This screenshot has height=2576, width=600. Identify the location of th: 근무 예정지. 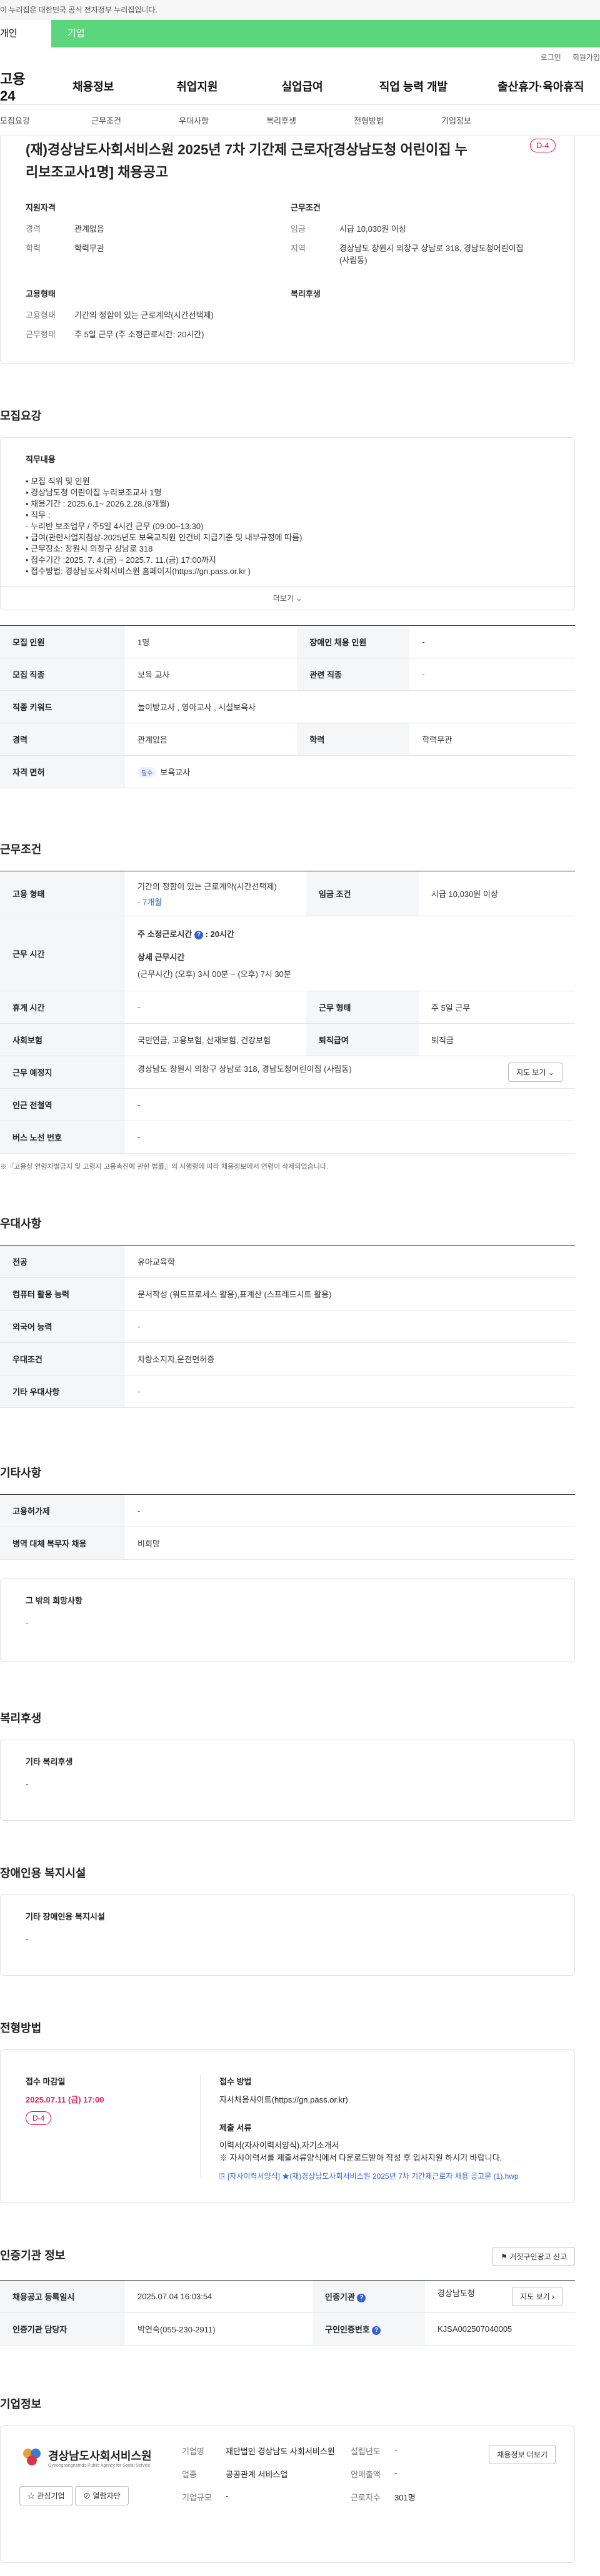
(62, 1072).